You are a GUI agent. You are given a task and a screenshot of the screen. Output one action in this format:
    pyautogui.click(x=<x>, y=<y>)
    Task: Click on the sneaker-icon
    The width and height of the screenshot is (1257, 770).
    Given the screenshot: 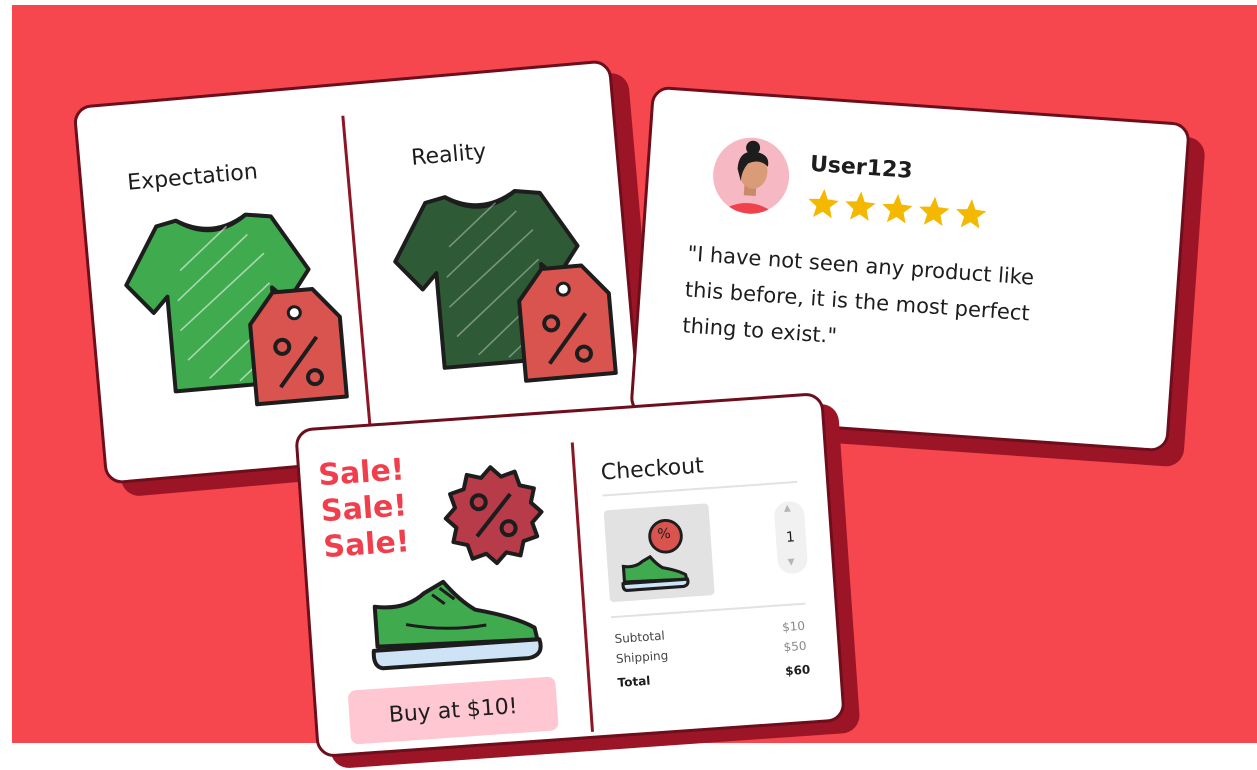 What is the action you would take?
    pyautogui.click(x=457, y=625)
    